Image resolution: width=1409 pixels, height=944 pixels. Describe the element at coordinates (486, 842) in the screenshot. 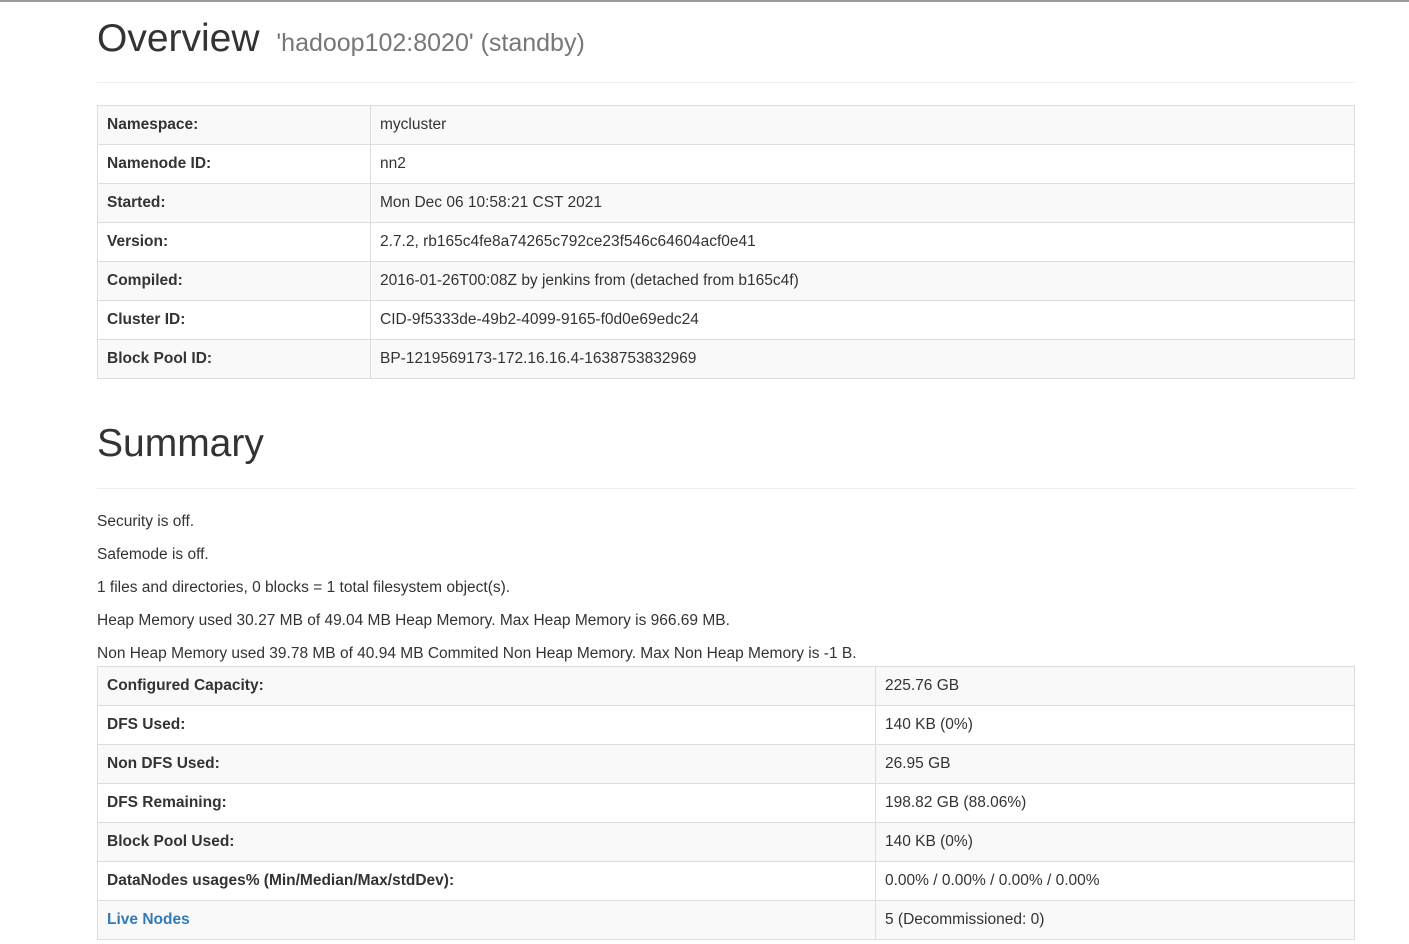

I see `block-pool-used-label: Block Pool Used:` at that location.